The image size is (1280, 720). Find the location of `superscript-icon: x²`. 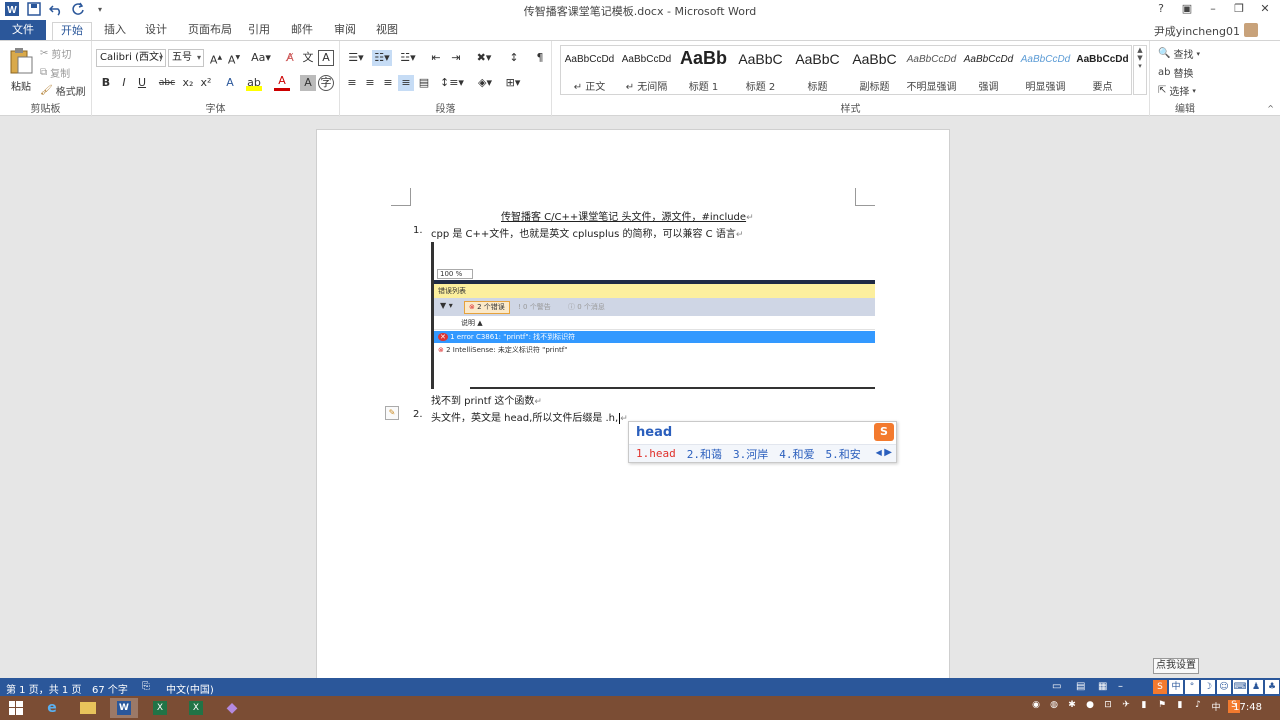

superscript-icon: x² is located at coordinates (206, 83).